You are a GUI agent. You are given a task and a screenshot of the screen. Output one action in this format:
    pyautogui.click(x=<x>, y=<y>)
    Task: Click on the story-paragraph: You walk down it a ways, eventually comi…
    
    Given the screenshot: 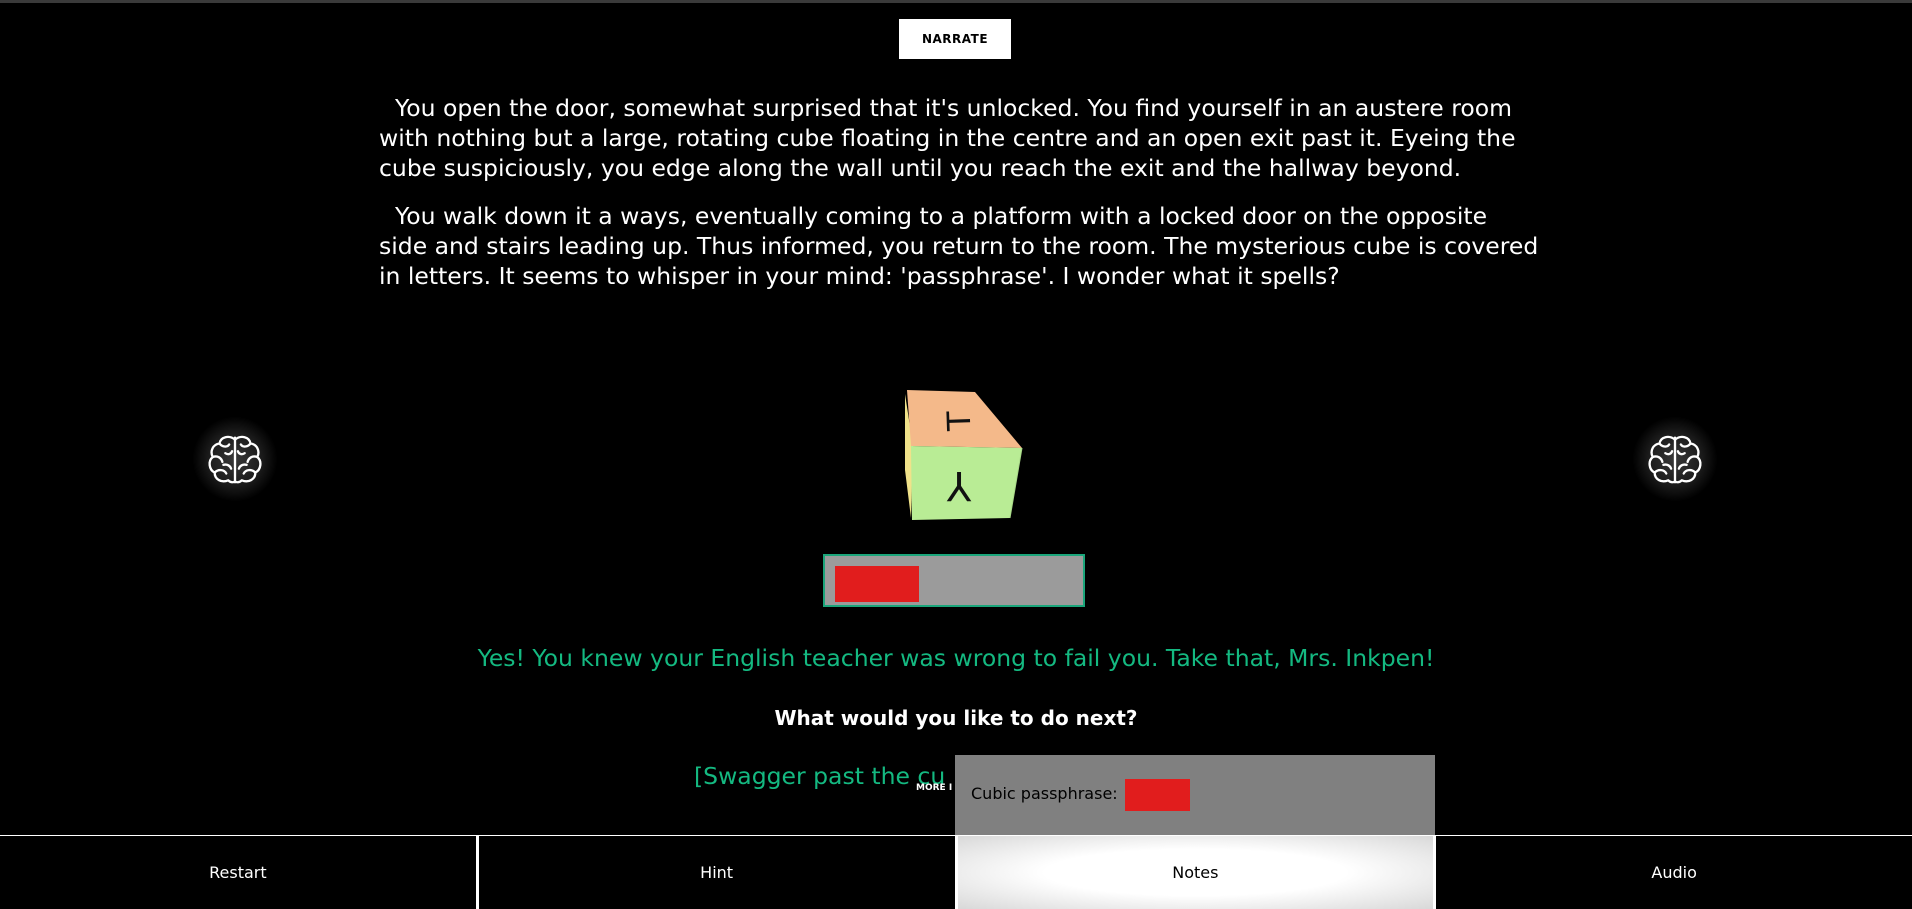 What is the action you would take?
    pyautogui.click(x=959, y=246)
    